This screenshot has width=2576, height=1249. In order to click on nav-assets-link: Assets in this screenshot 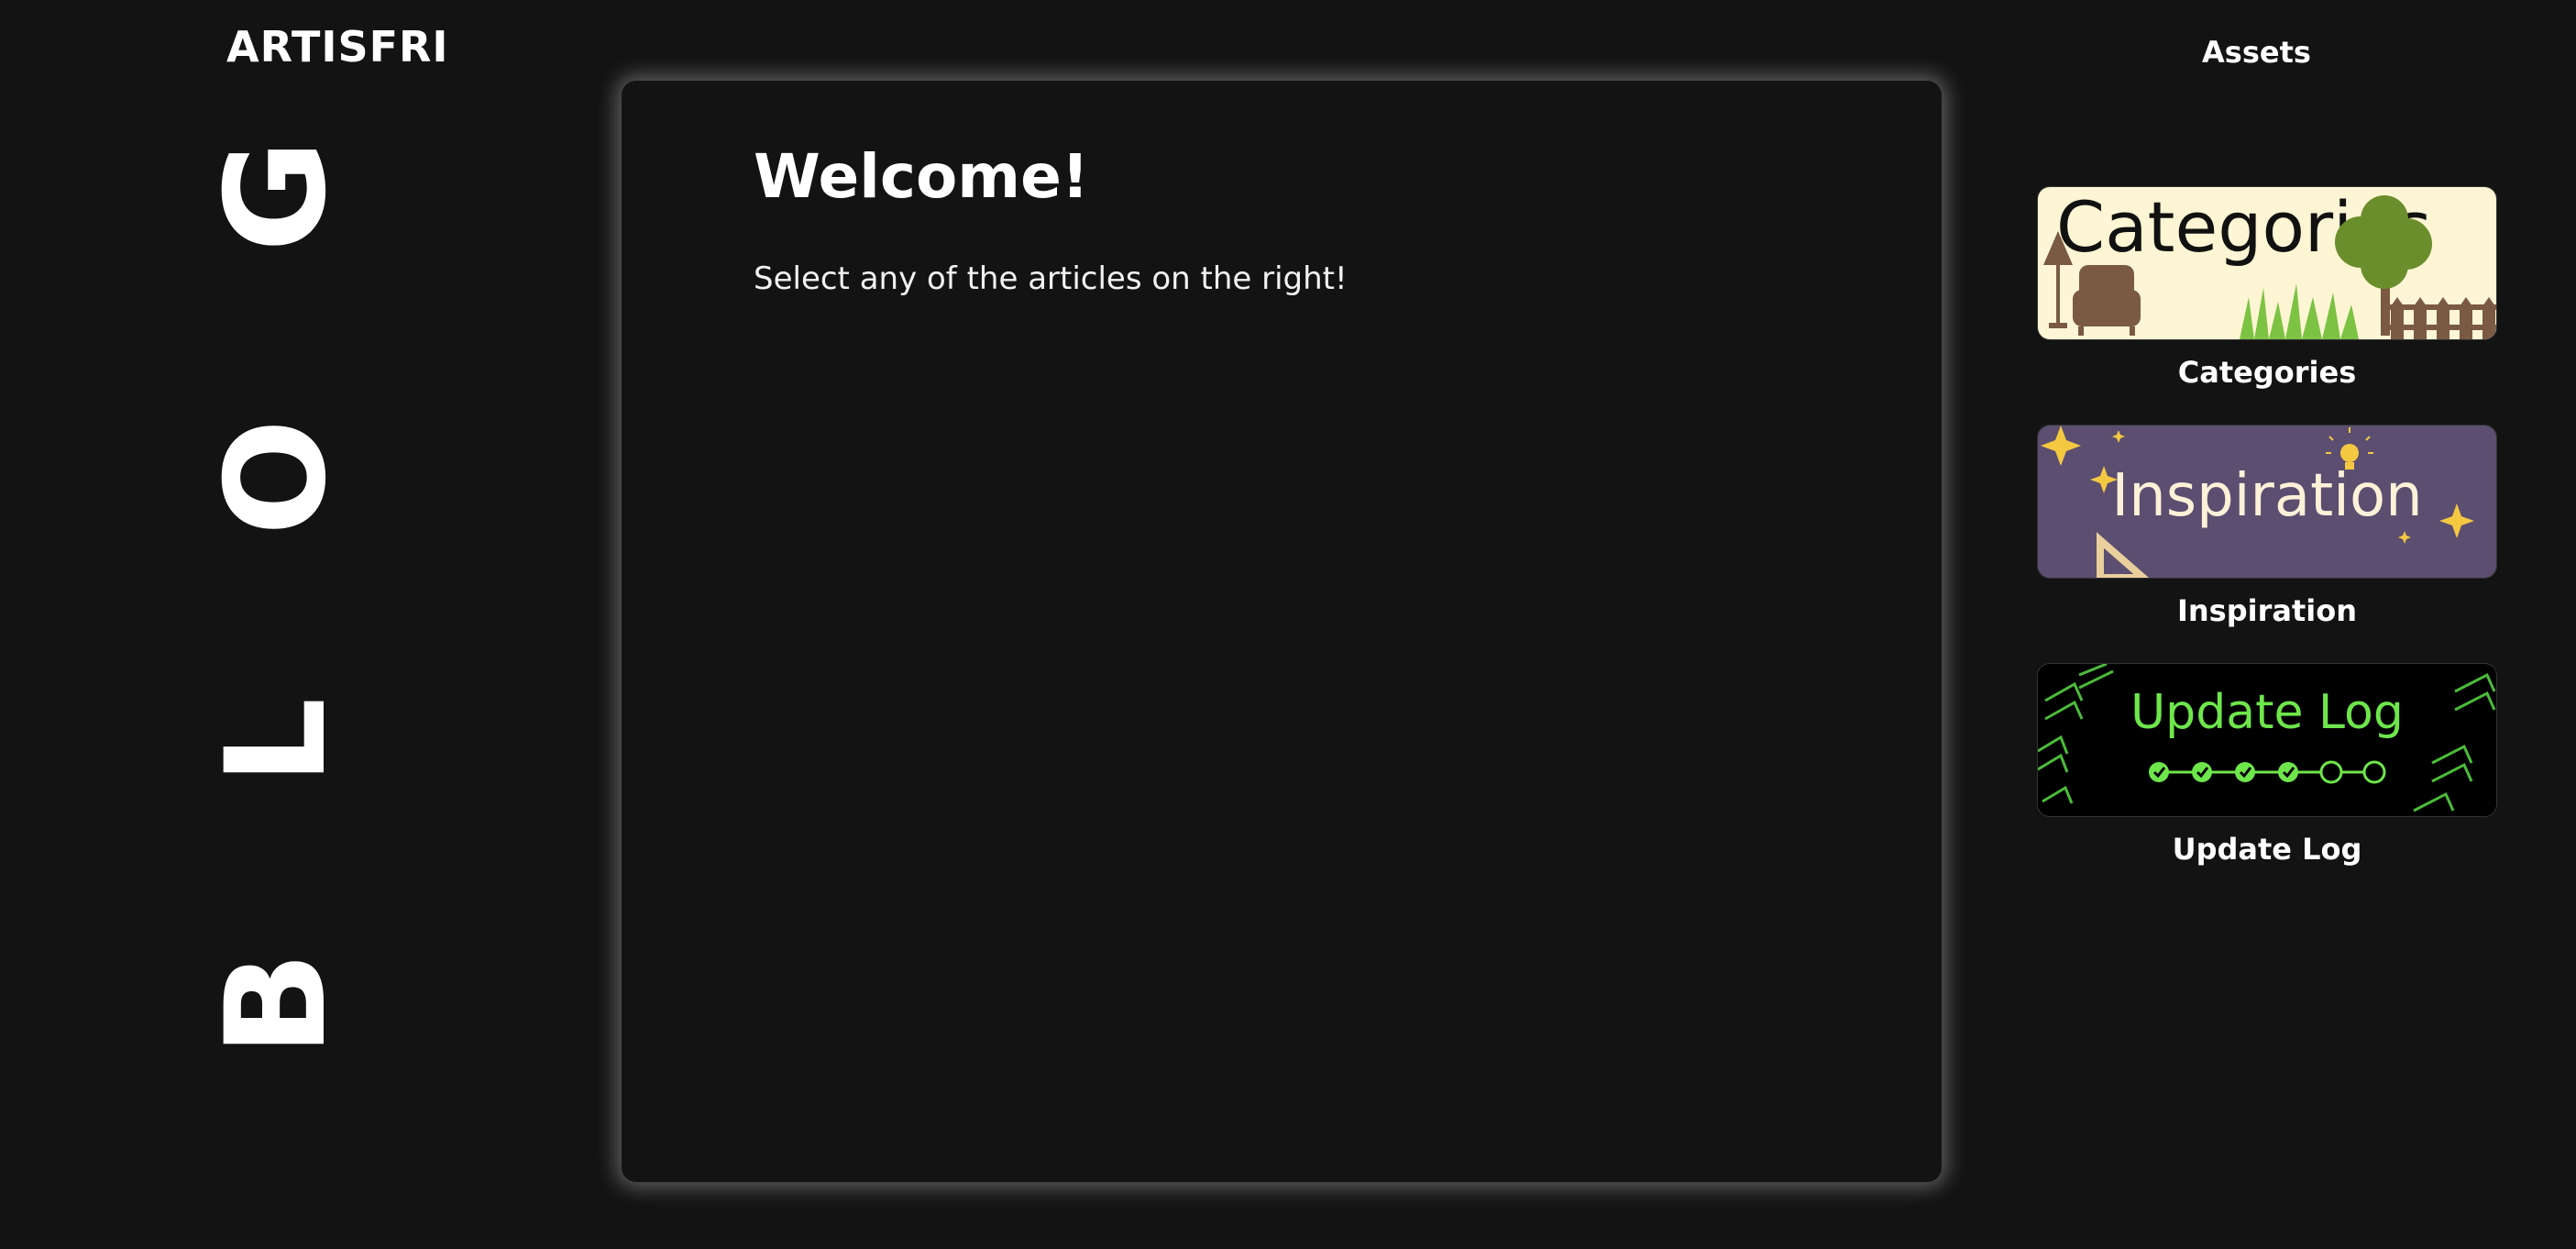, I will do `click(2257, 52)`.